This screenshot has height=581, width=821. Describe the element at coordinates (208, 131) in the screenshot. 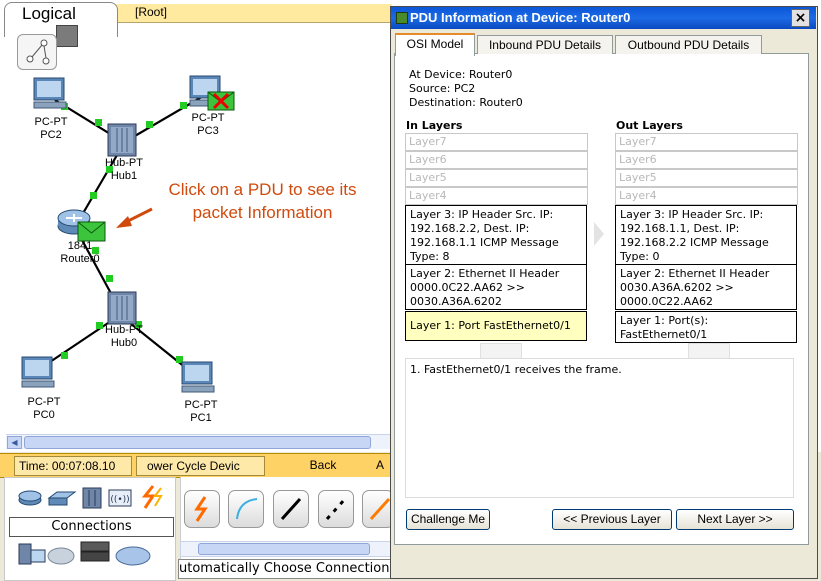

I see `device-name: PC3` at that location.